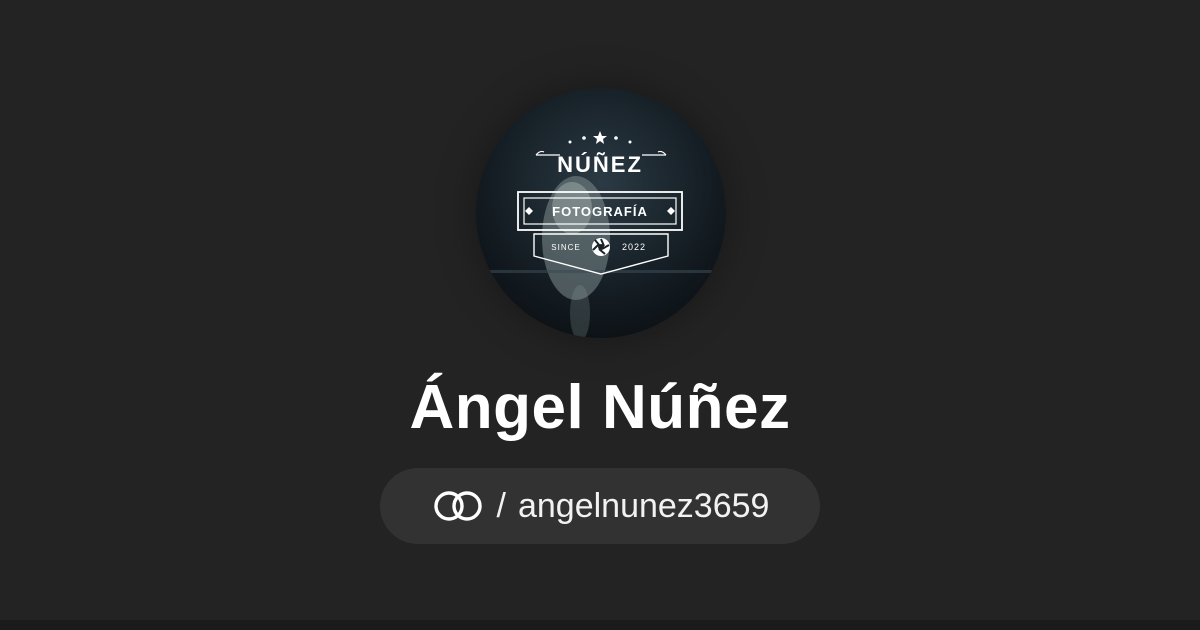  I want to click on profile-handle-link: / angelnunez3659, so click(600, 506).